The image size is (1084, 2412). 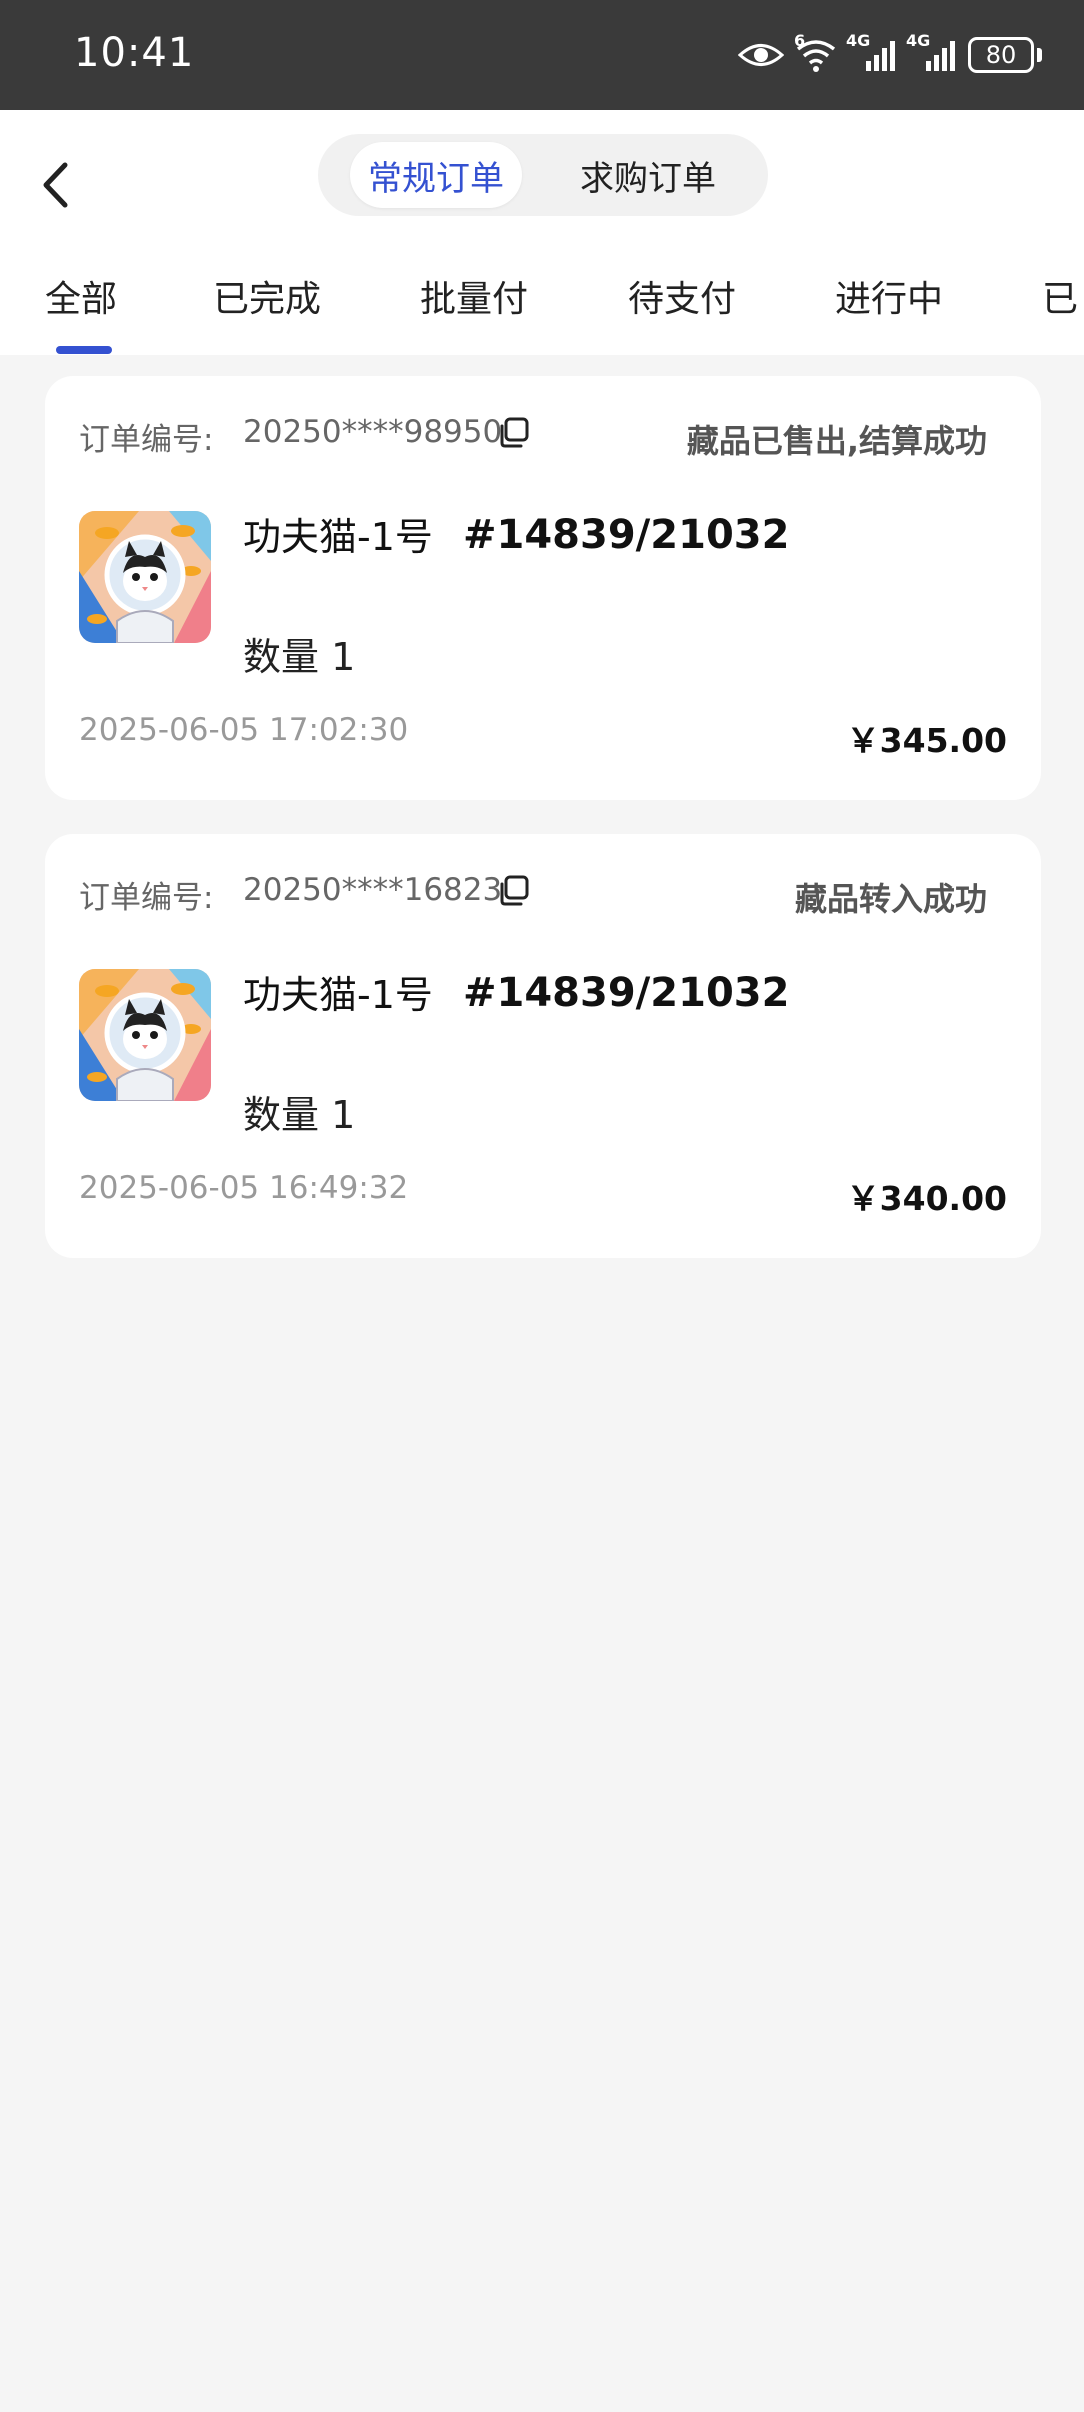 What do you see at coordinates (1001, 55) in the screenshot?
I see `battery-level: 80` at bounding box center [1001, 55].